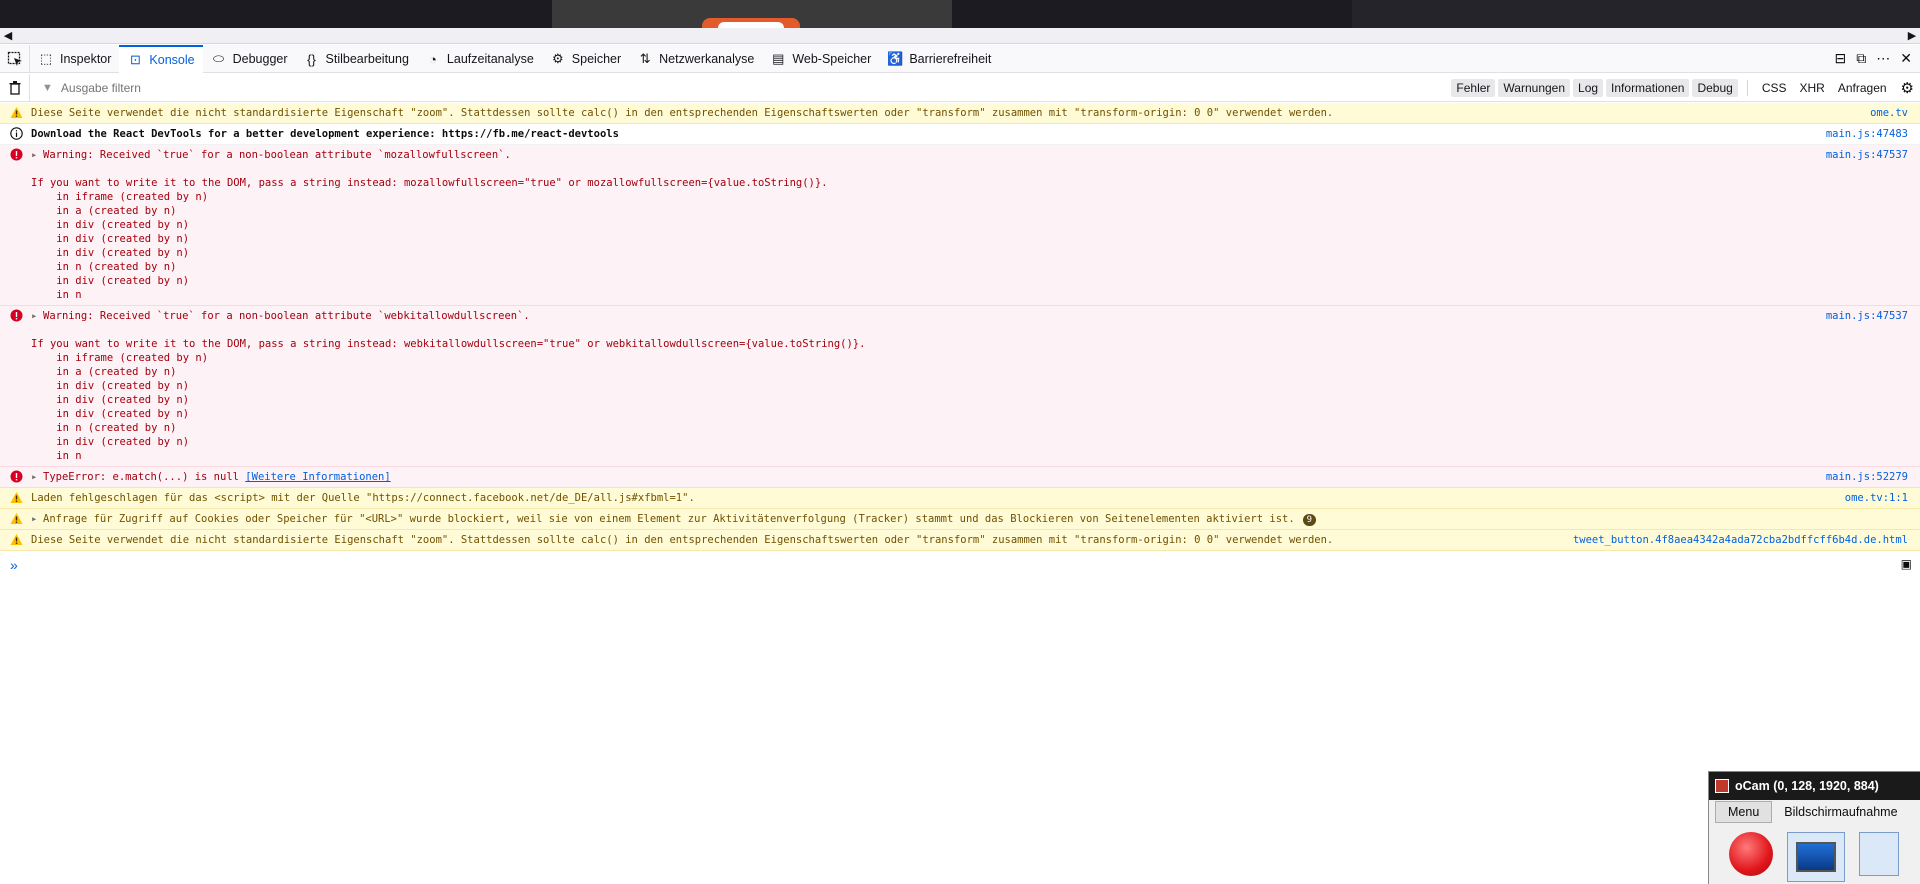 Image resolution: width=1920 pixels, height=884 pixels. What do you see at coordinates (1907, 88) in the screenshot?
I see `console-settings-icon: ⚙` at bounding box center [1907, 88].